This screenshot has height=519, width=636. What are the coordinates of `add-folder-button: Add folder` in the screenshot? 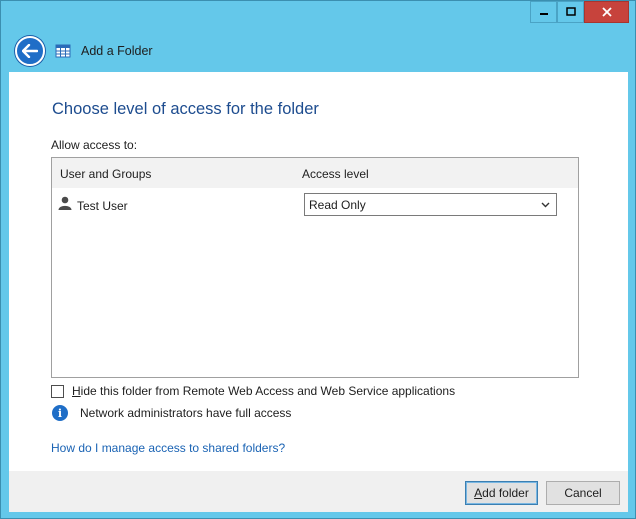 It's located at (501, 493).